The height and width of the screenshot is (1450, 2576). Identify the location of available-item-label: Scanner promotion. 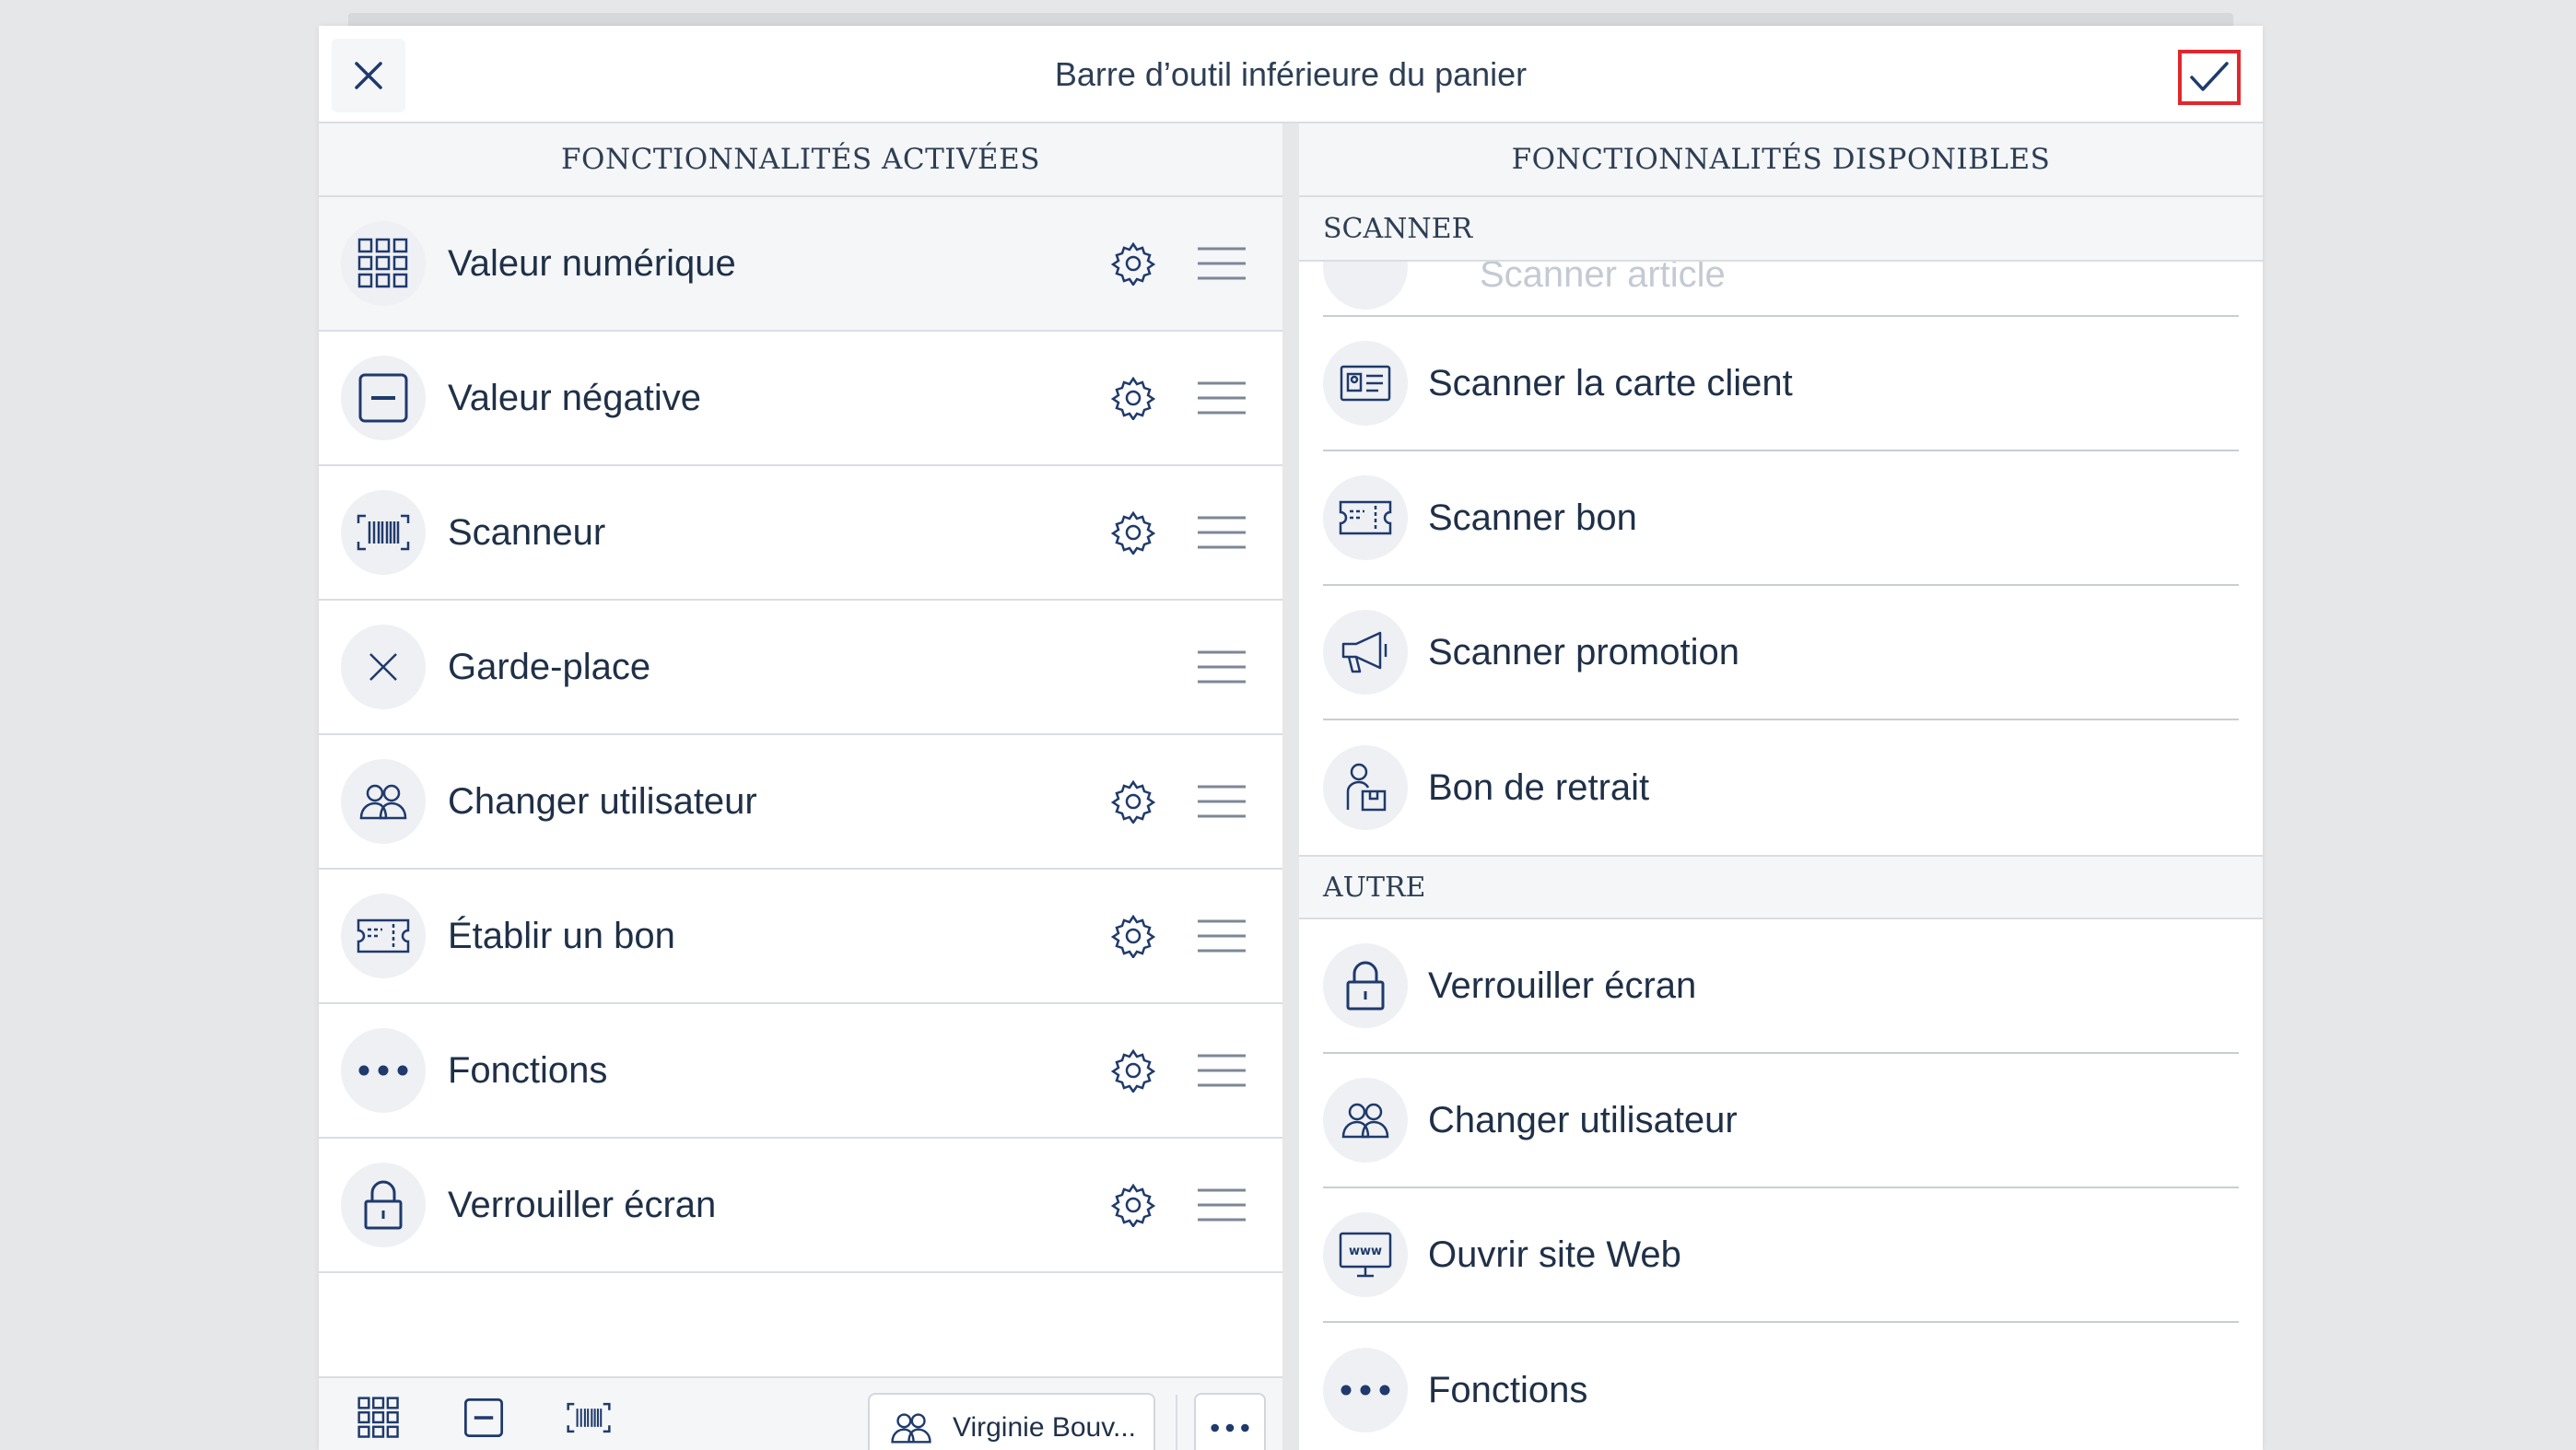
(1583, 652).